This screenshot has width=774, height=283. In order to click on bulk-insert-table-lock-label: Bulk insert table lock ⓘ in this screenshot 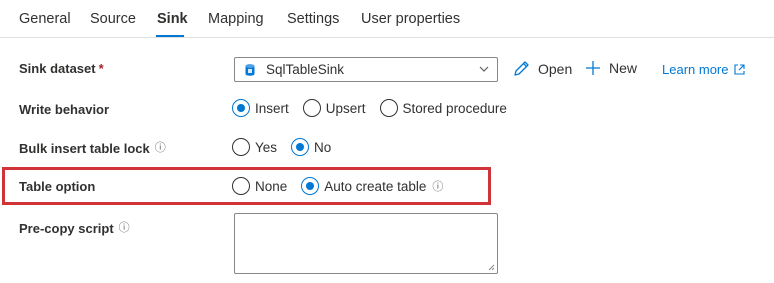, I will do `click(92, 148)`.